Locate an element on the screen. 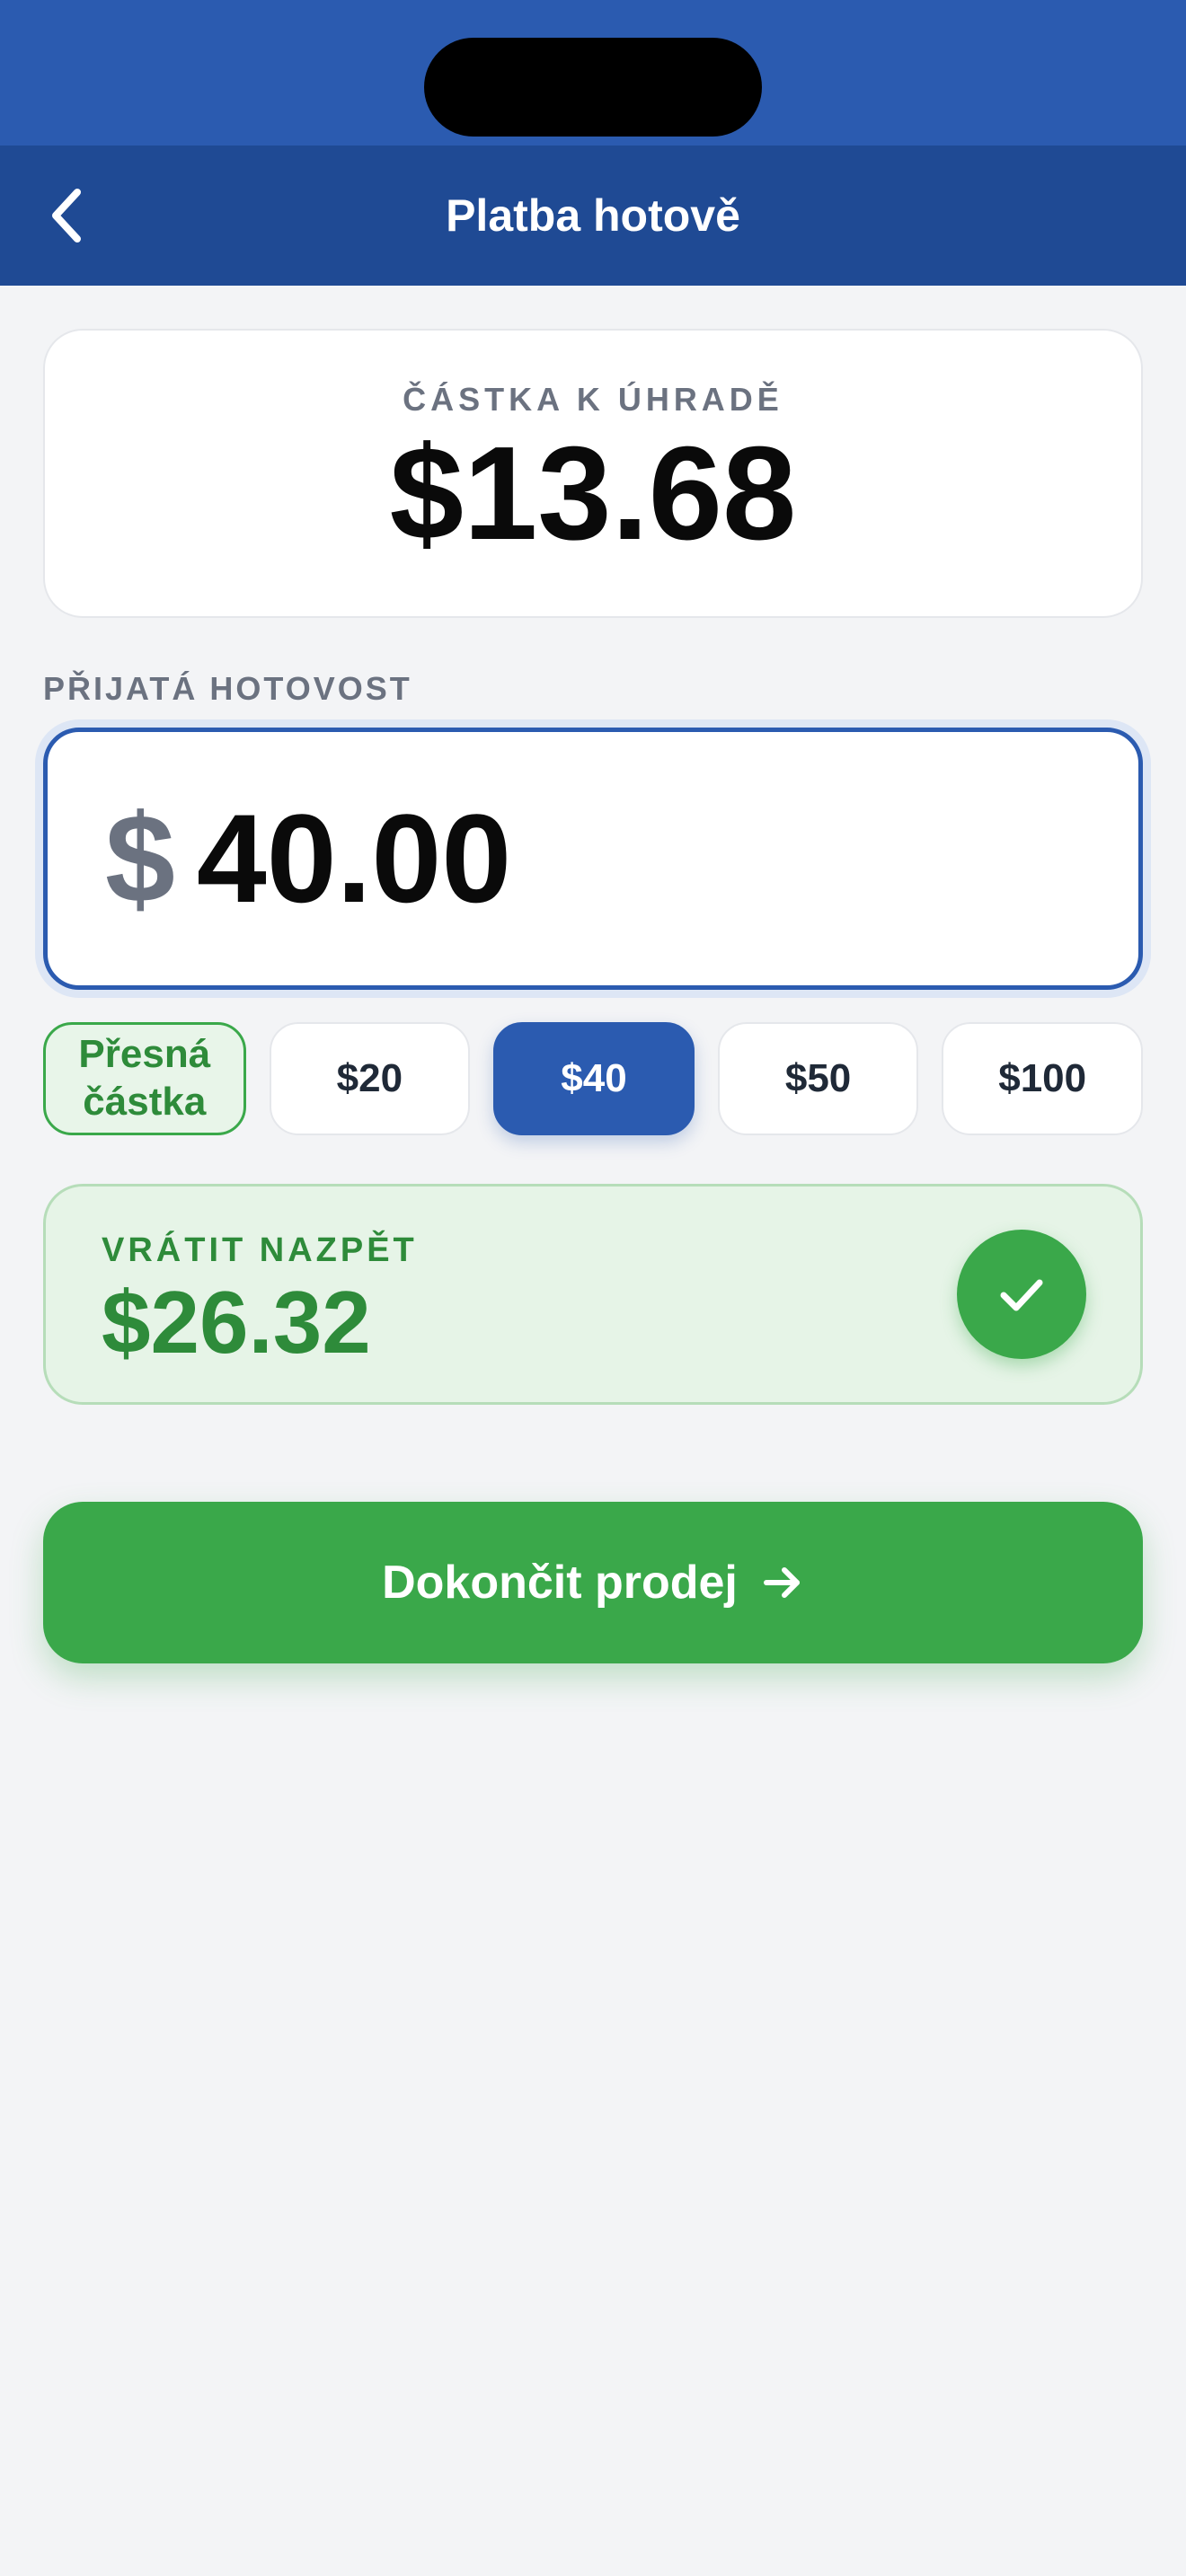  cash-received-label: PŘIJATÁ HOTOVOST is located at coordinates (227, 688).